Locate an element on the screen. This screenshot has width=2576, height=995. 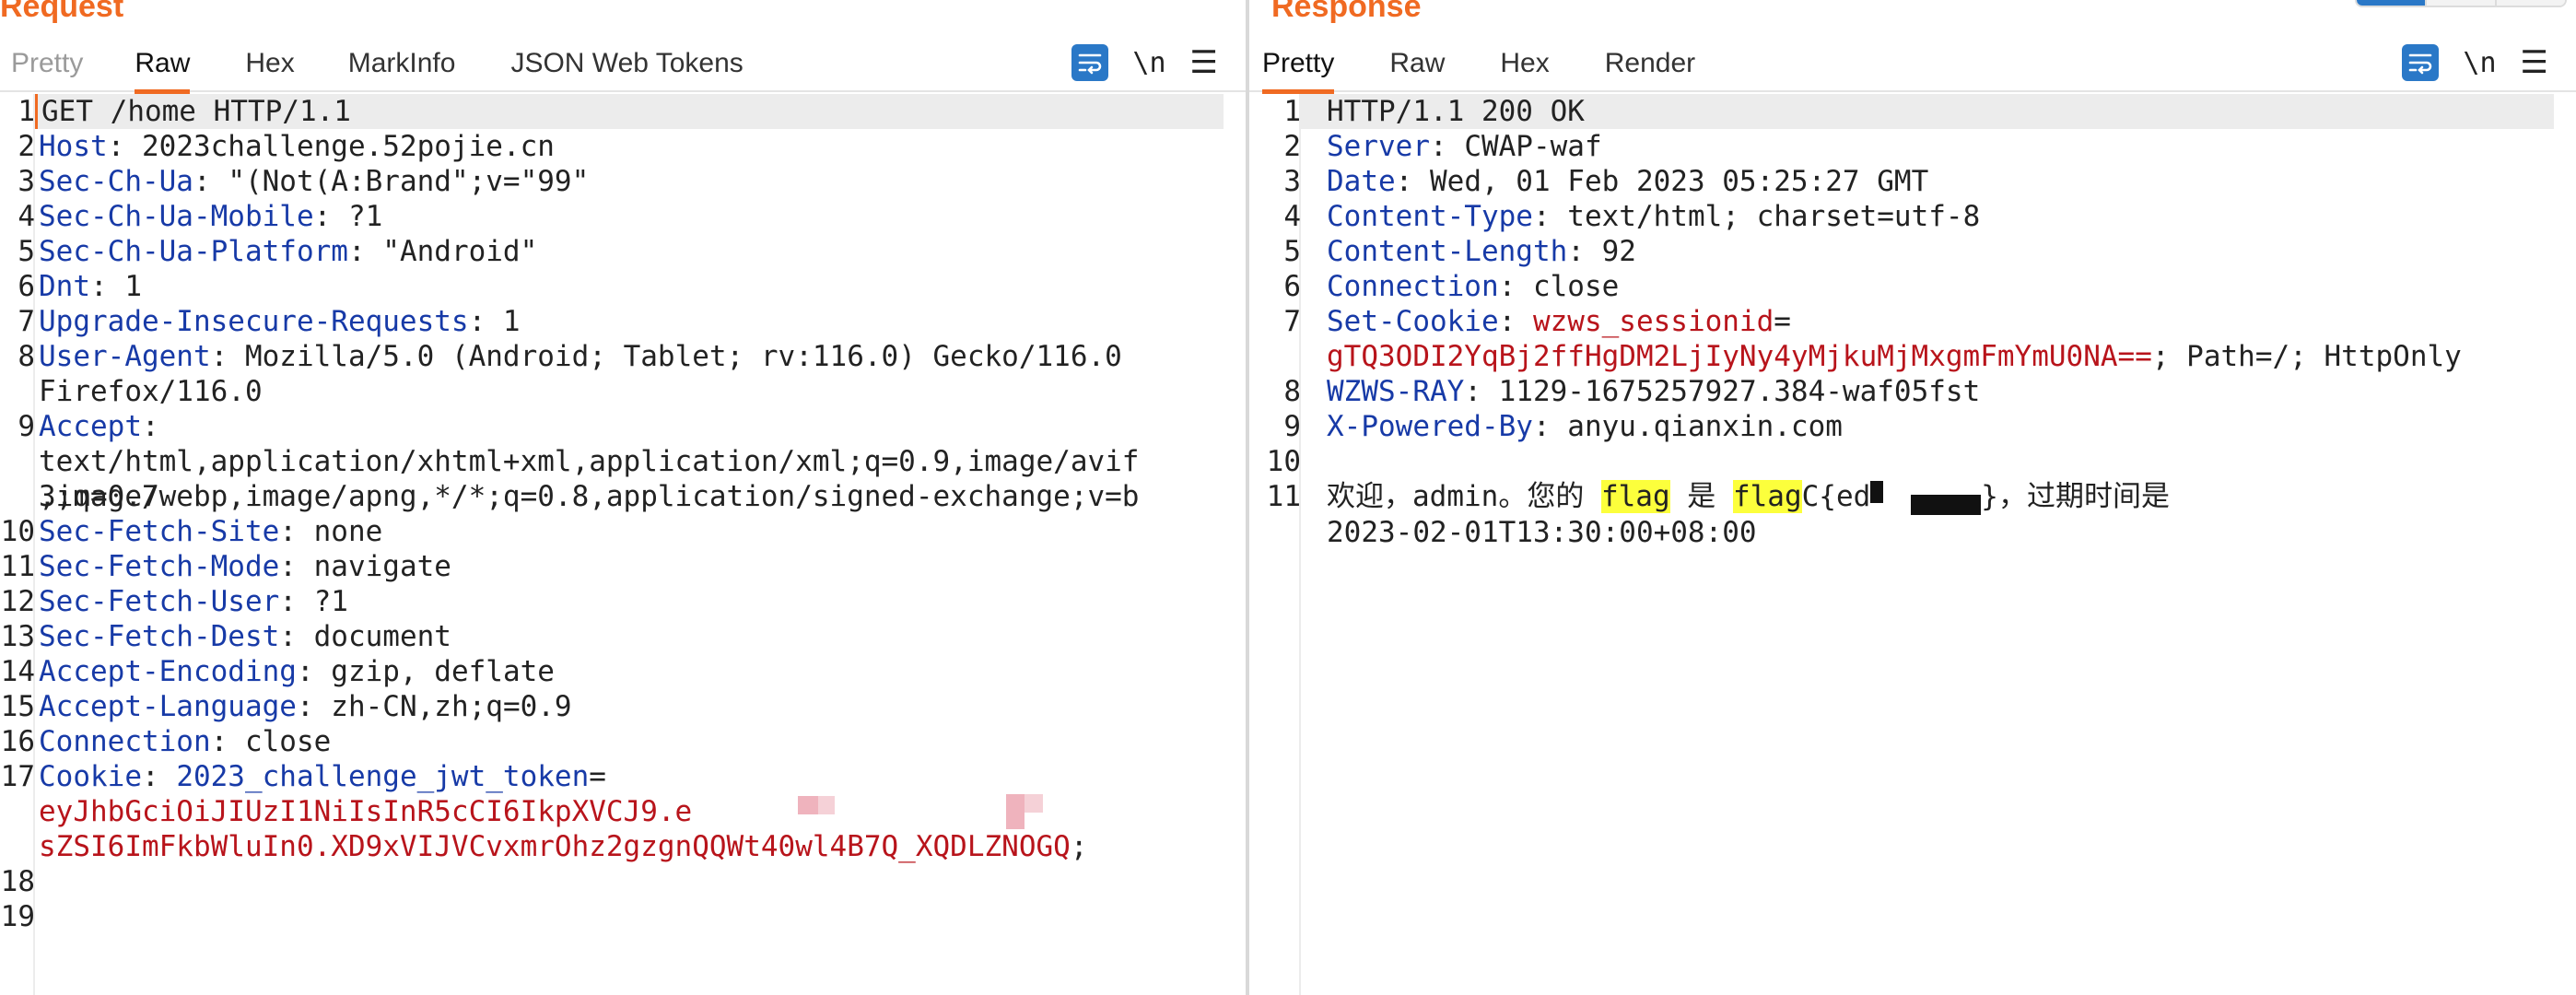
request-tab-jwt: JSON Web Tokens is located at coordinates (626, 63).